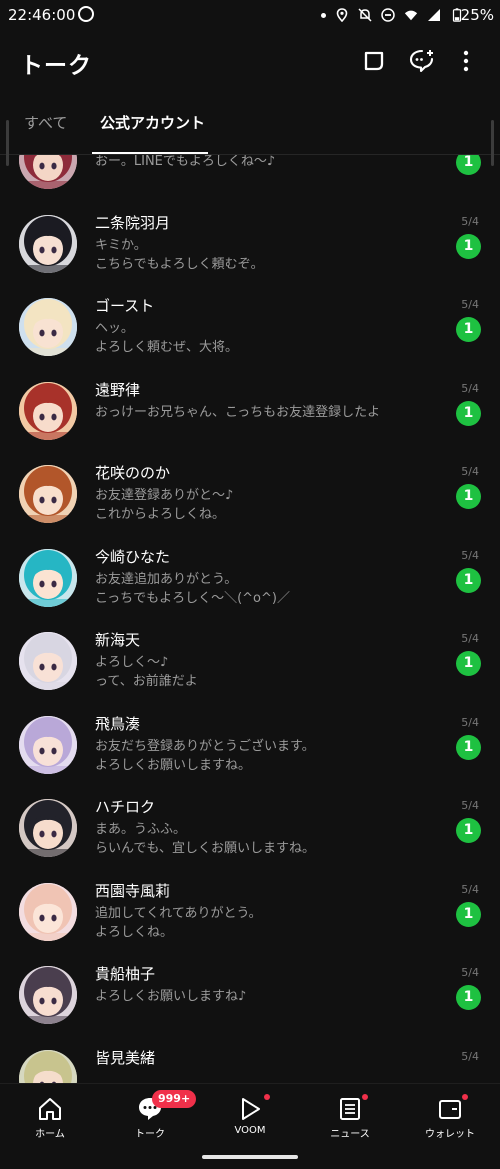 Image resolution: width=500 pixels, height=1169 pixels. I want to click on chat-list-item: 花咲ののかお友達登録ありがと～♪ これからよろしくね。 5/4 1, so click(250, 493).